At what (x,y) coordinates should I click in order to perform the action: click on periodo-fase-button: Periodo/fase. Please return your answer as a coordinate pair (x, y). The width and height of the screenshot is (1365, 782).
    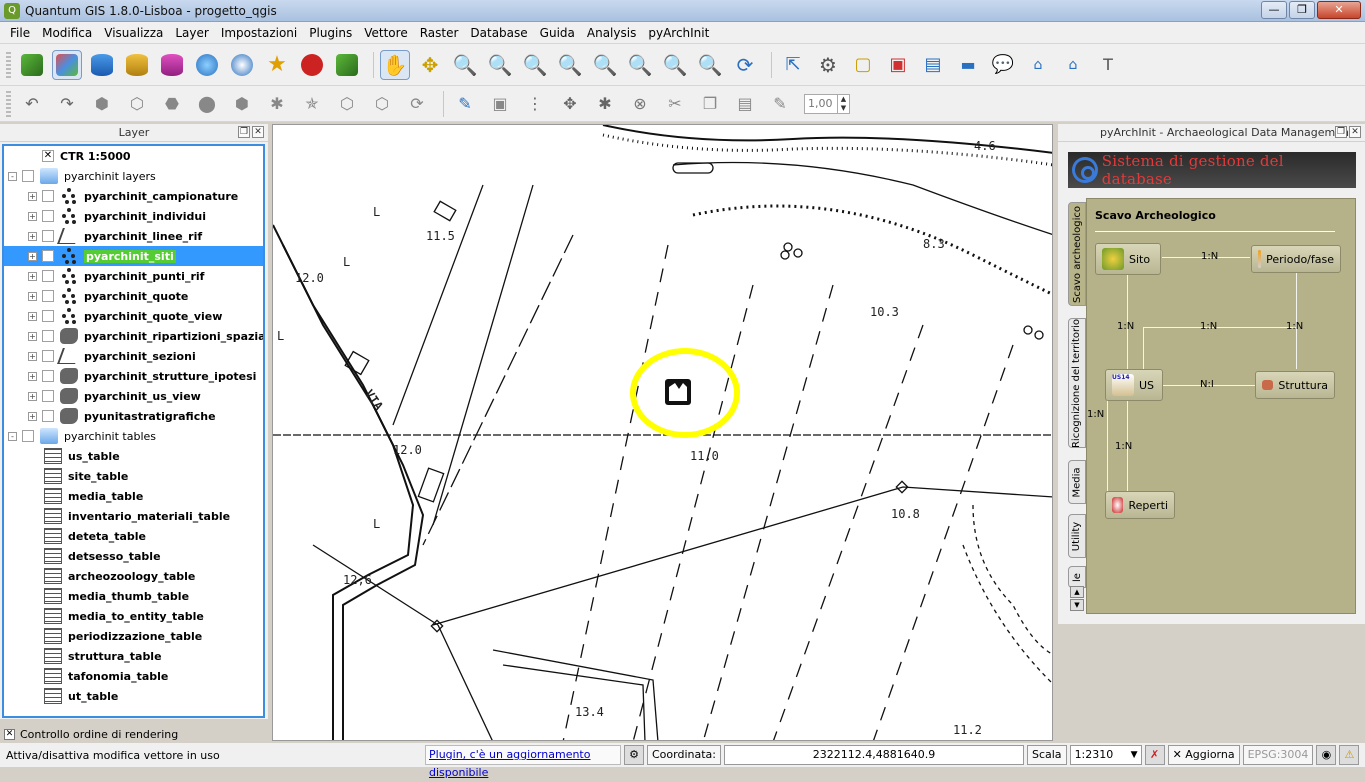
    Looking at the image, I should click on (1296, 259).